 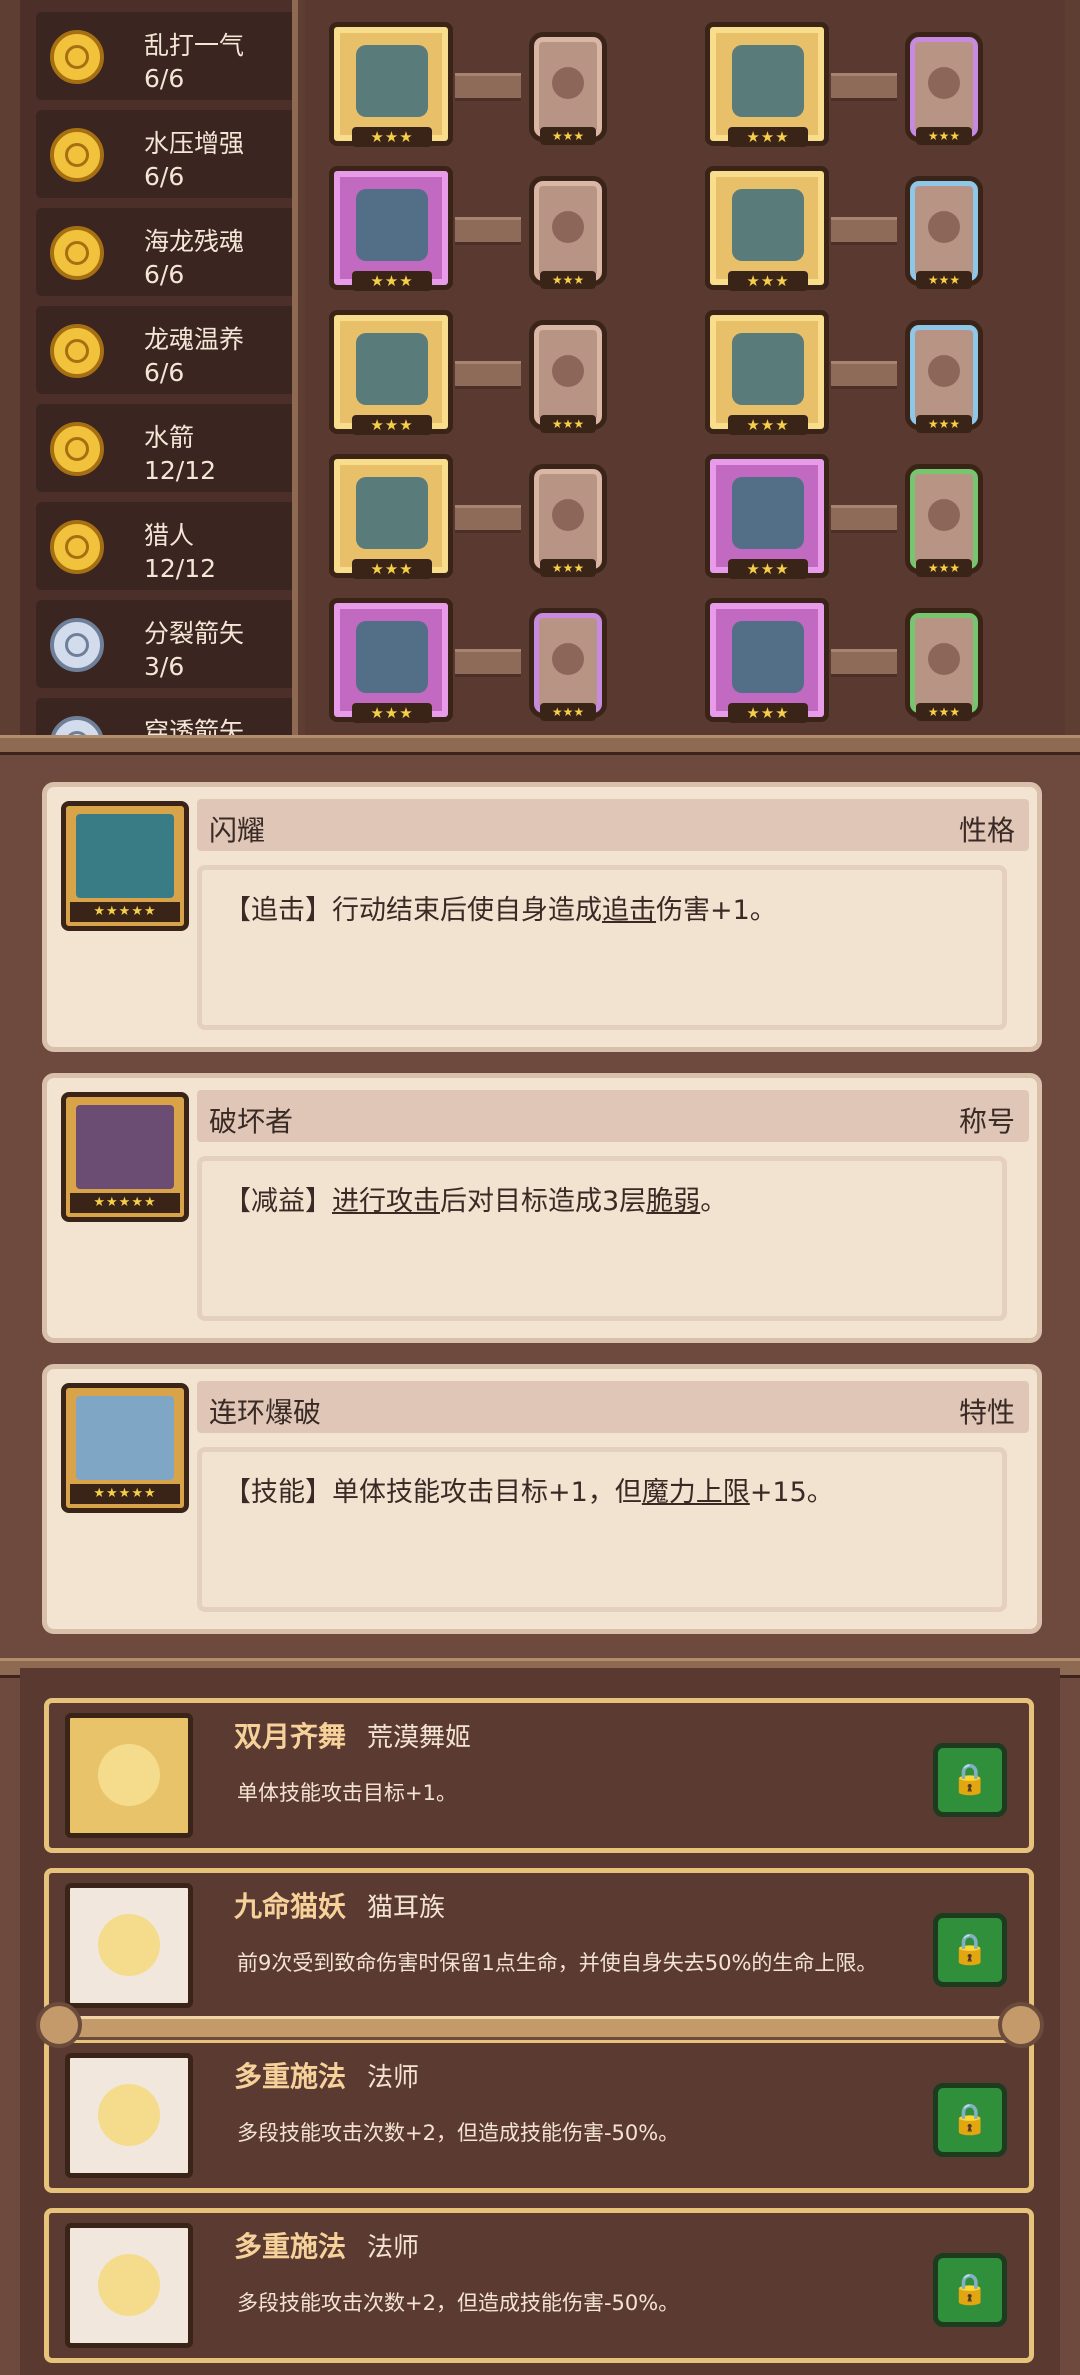 I want to click on buff-name: 双月齐舞, so click(x=290, y=1736).